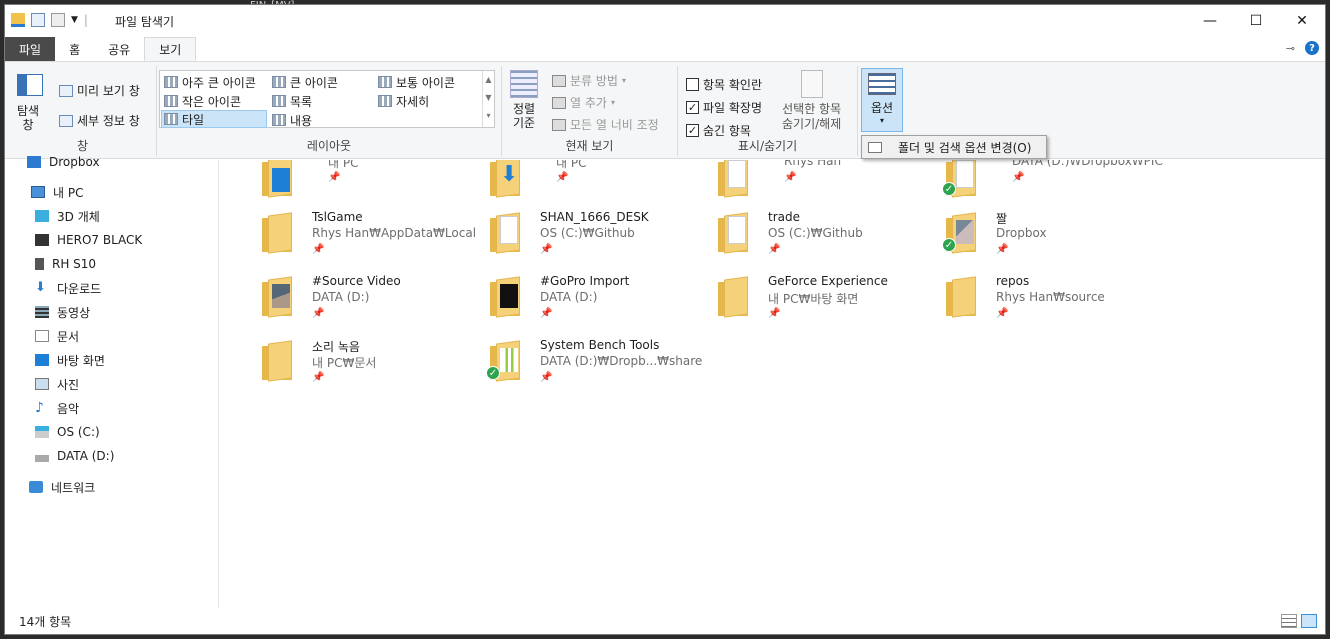 The image size is (1330, 639). I want to click on details-pane-button: 세부 정보 창, so click(99, 120).